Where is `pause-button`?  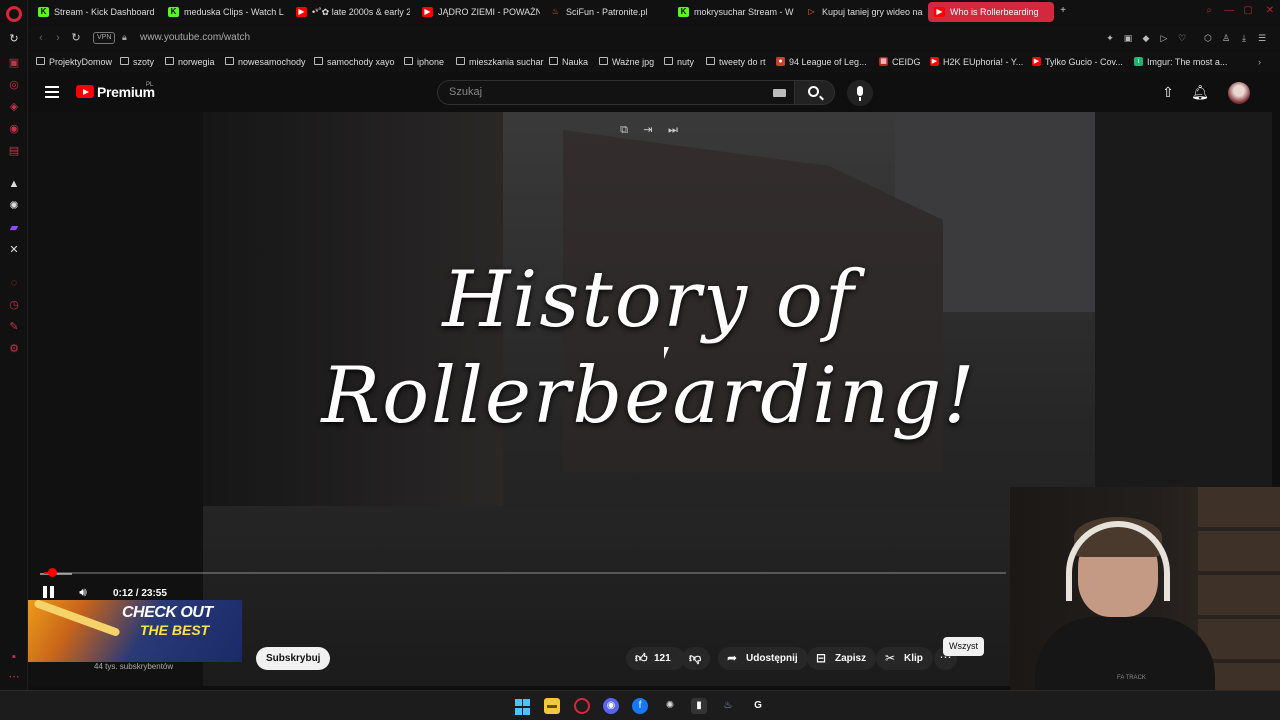 pause-button is located at coordinates (49, 592).